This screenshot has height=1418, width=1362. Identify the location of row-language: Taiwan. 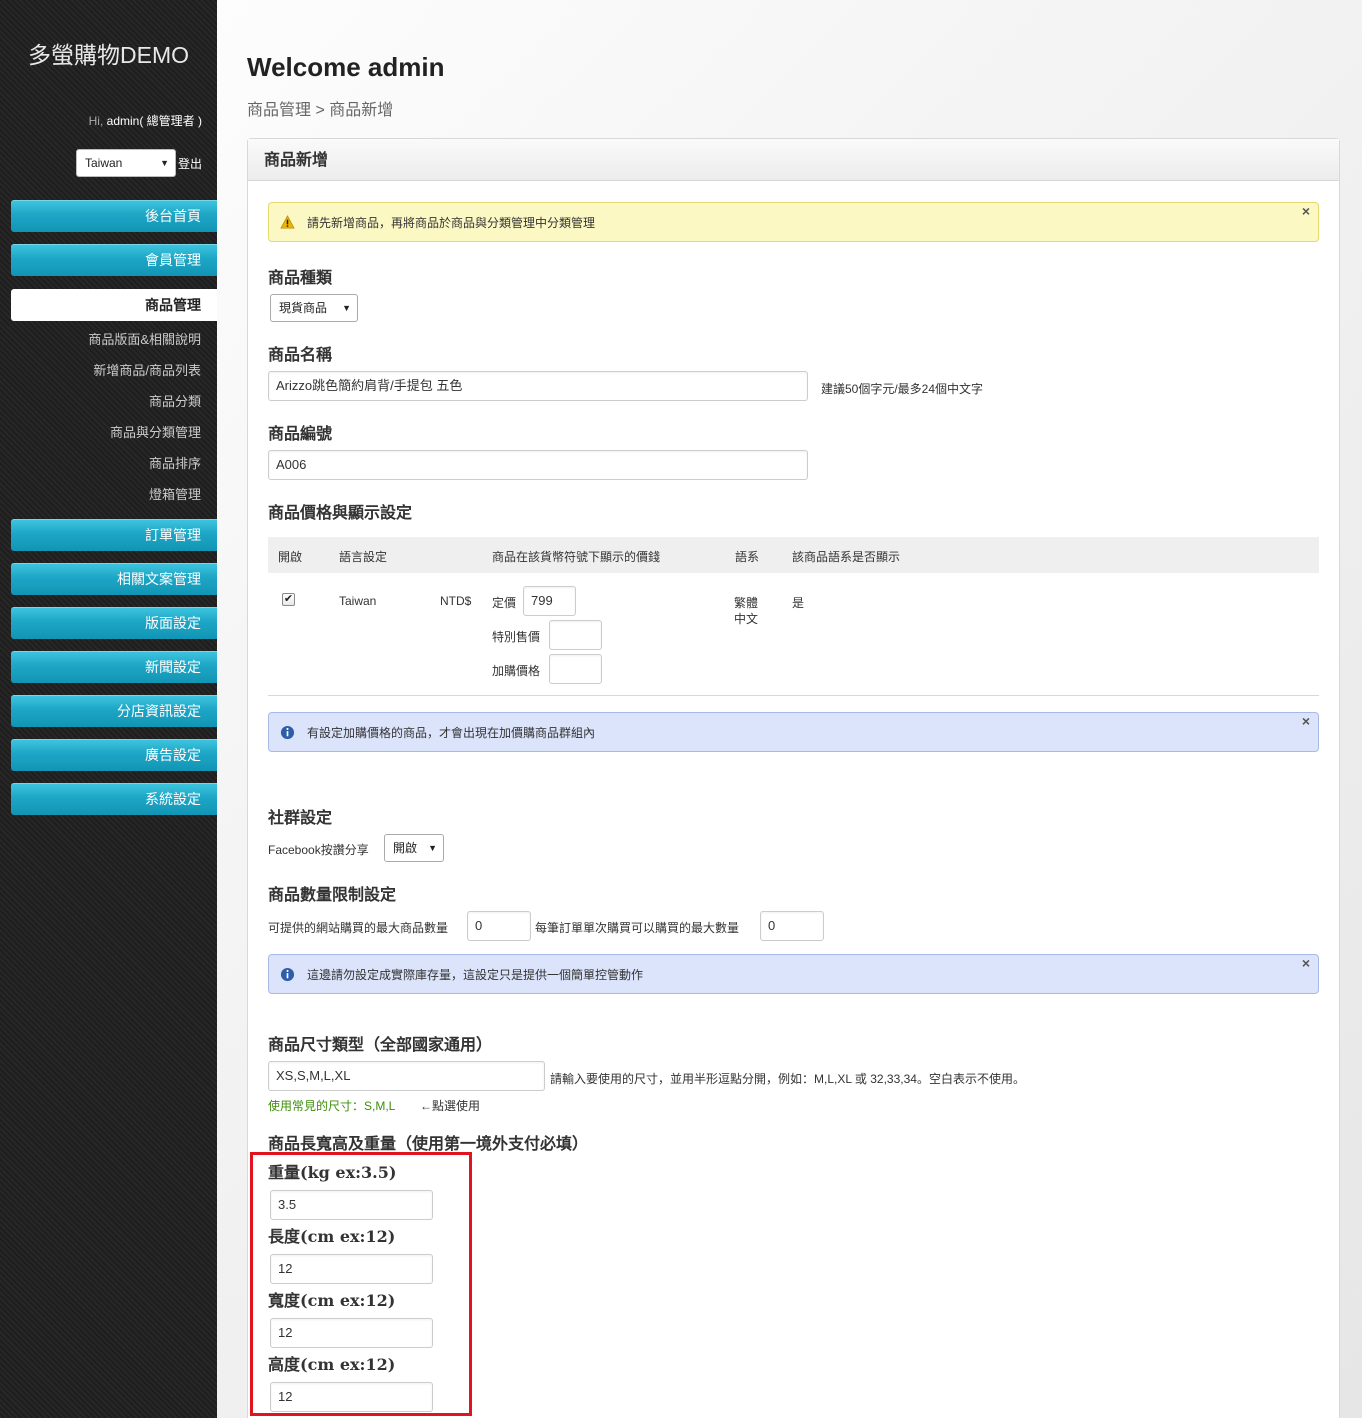
(358, 601).